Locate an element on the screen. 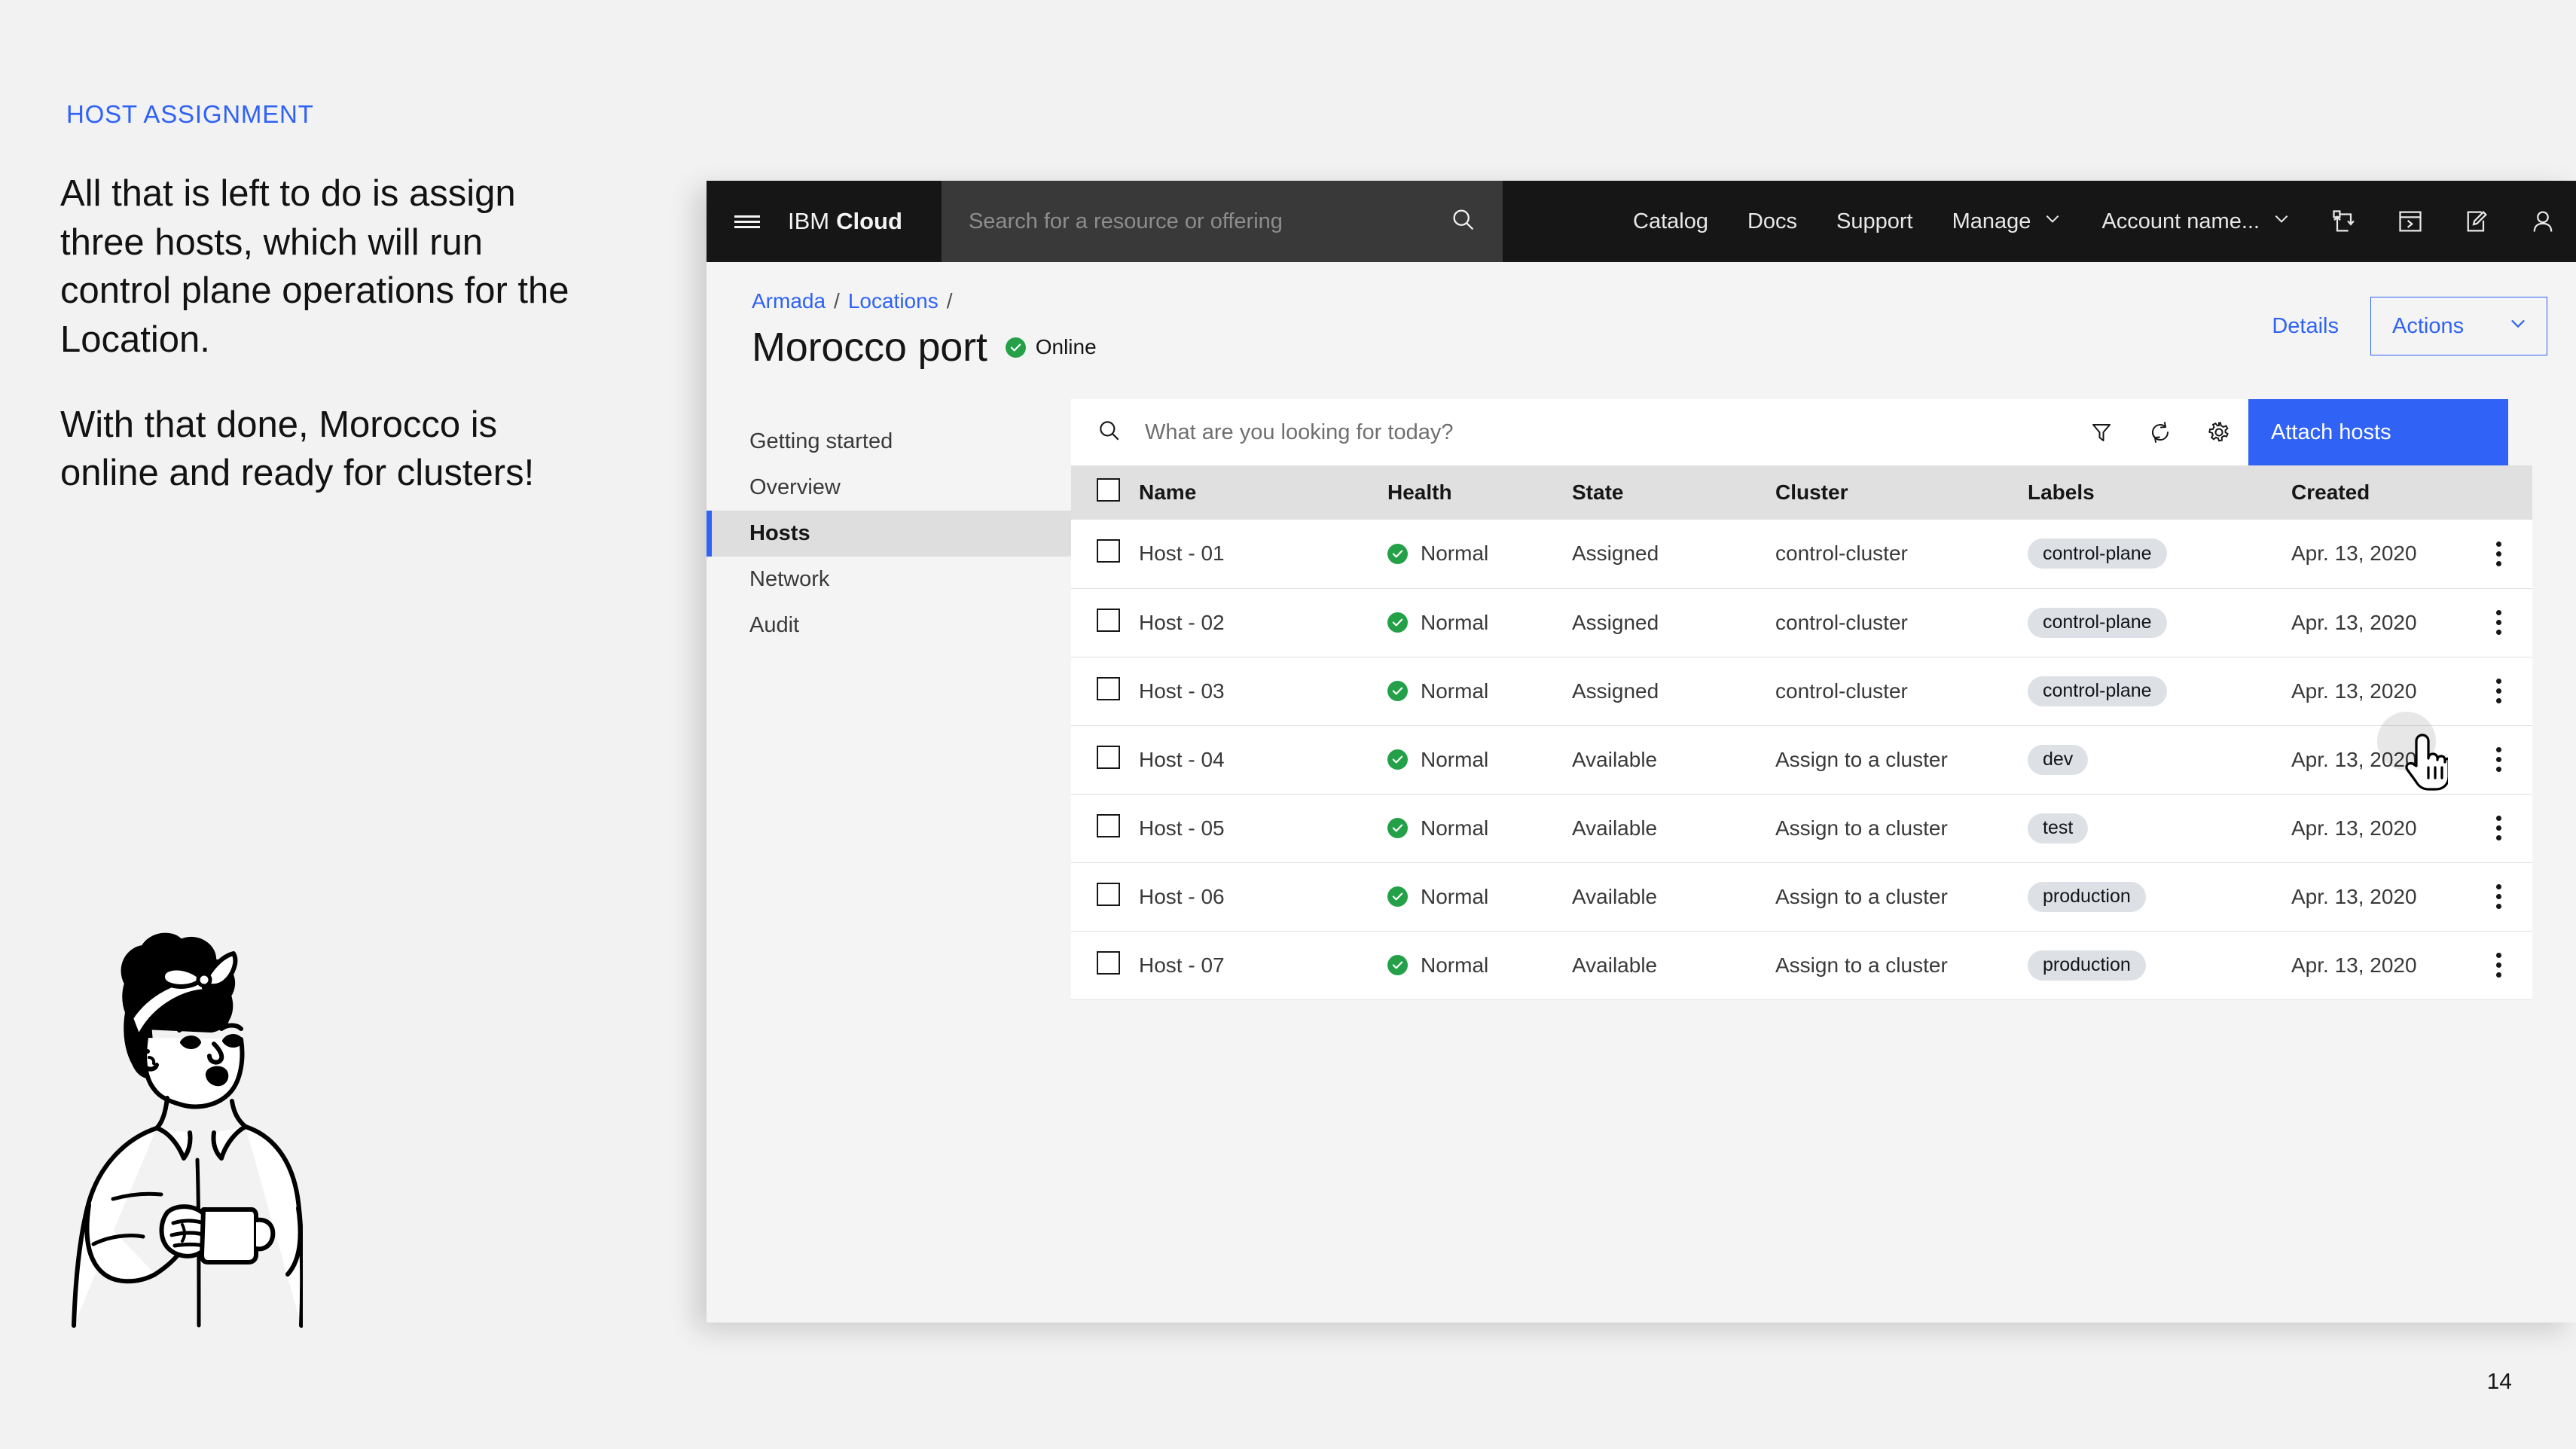 This screenshot has width=2576, height=1449. nav-link-docs: Docs is located at coordinates (1773, 221).